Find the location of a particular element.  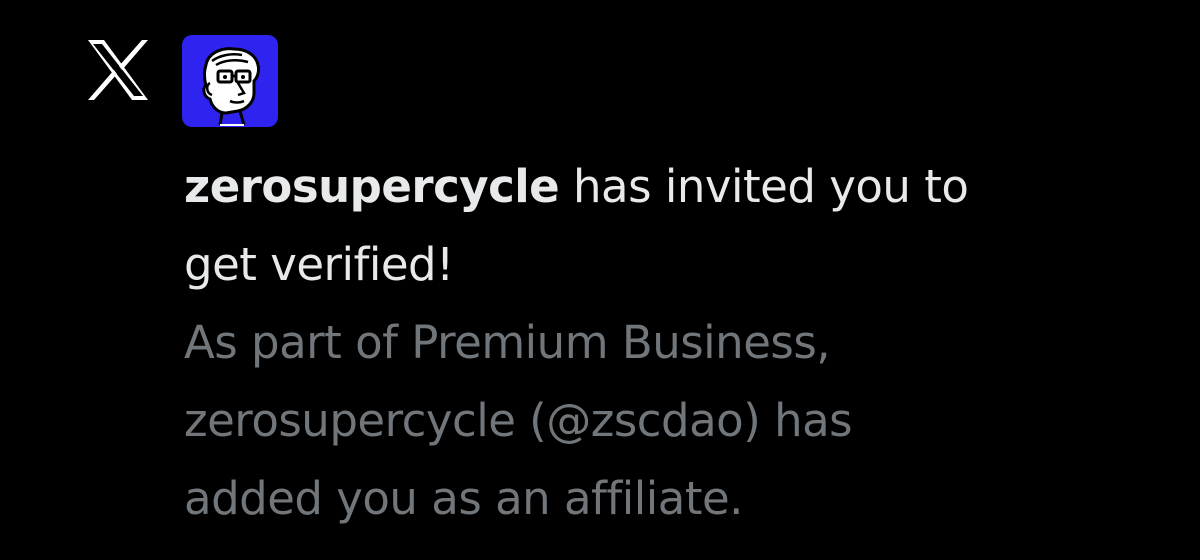

x-logo-icon is located at coordinates (118, 70).